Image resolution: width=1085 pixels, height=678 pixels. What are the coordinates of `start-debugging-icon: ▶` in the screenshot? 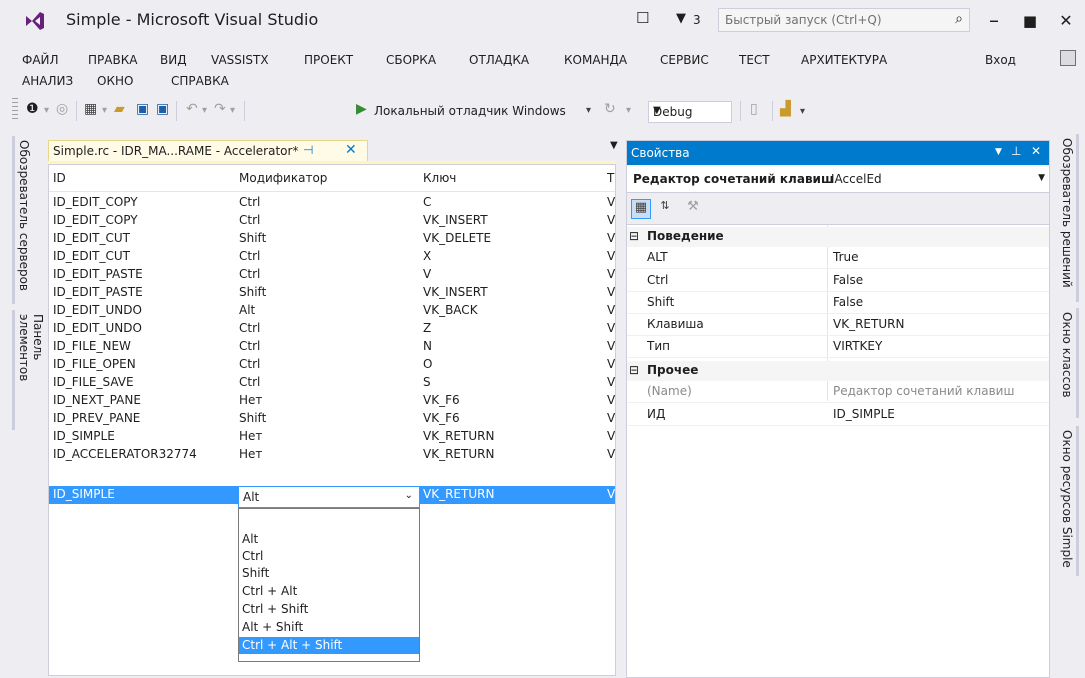 It's located at (361, 109).